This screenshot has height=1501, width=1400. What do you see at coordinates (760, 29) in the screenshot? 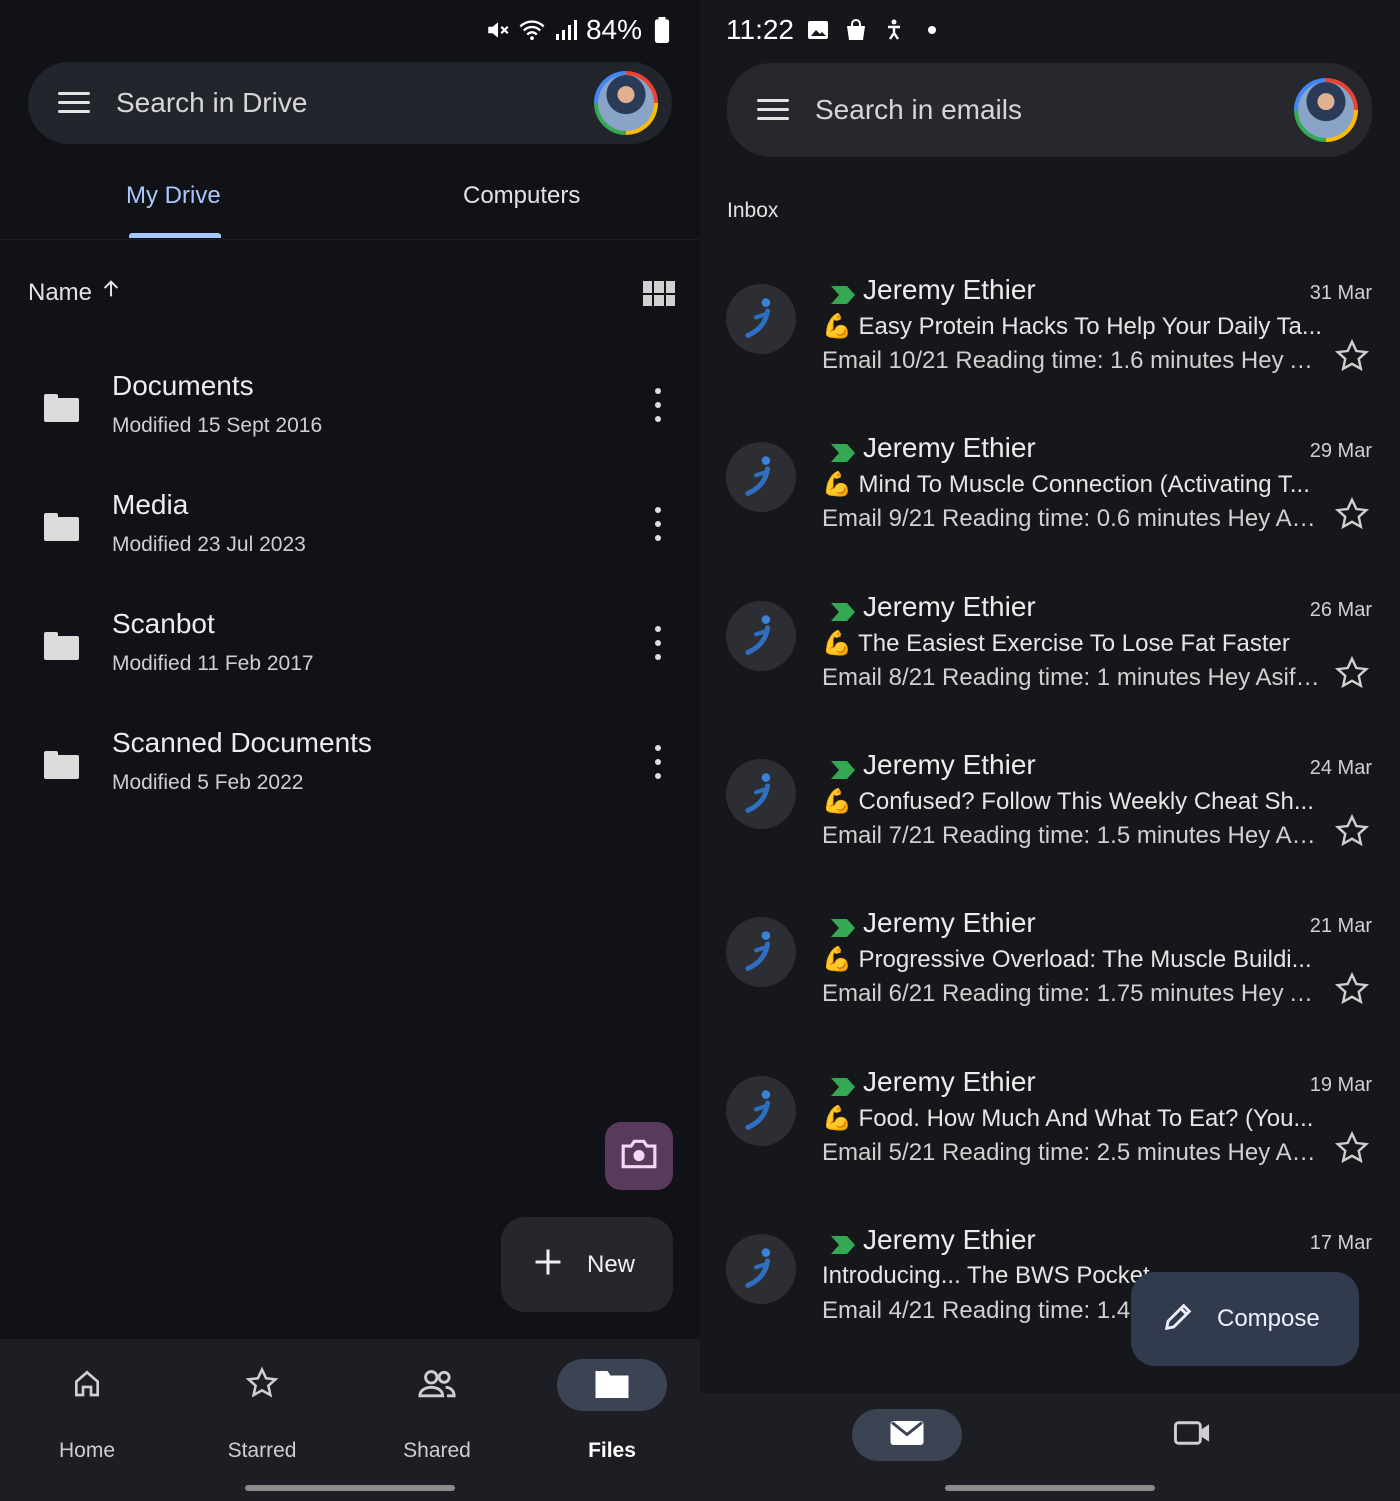
I see `clock: 11:22` at bounding box center [760, 29].